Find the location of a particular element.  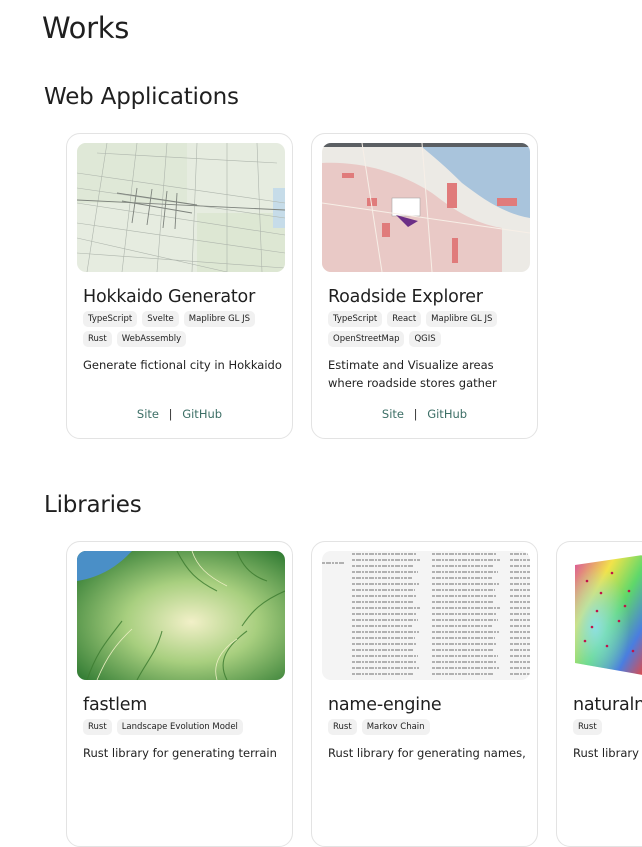

thumbnail-hokkaido-generator is located at coordinates (181, 207).